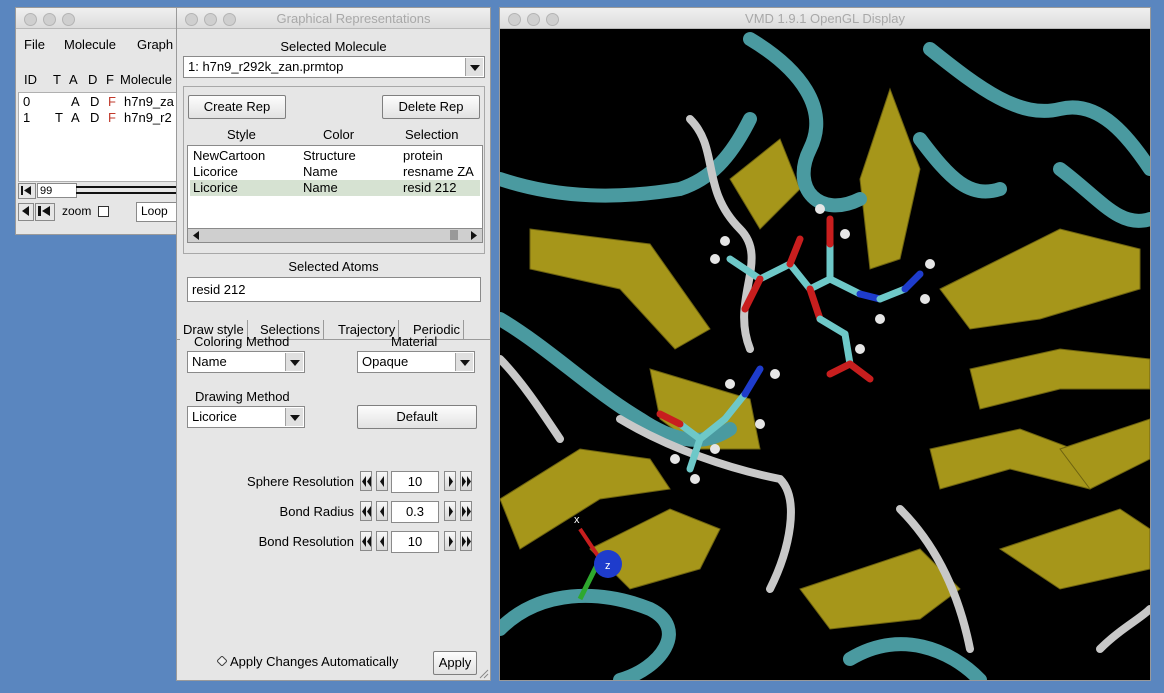 This screenshot has width=1164, height=693. What do you see at coordinates (608, 566) in the screenshot?
I see `axis-z-label: z` at bounding box center [608, 566].